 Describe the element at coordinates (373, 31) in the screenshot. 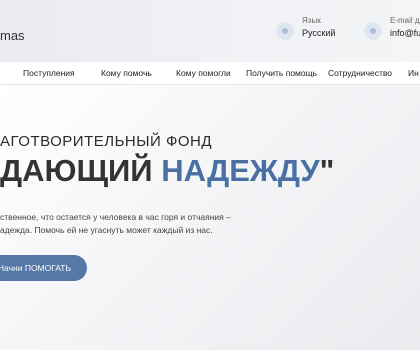

I see `email-icon` at that location.